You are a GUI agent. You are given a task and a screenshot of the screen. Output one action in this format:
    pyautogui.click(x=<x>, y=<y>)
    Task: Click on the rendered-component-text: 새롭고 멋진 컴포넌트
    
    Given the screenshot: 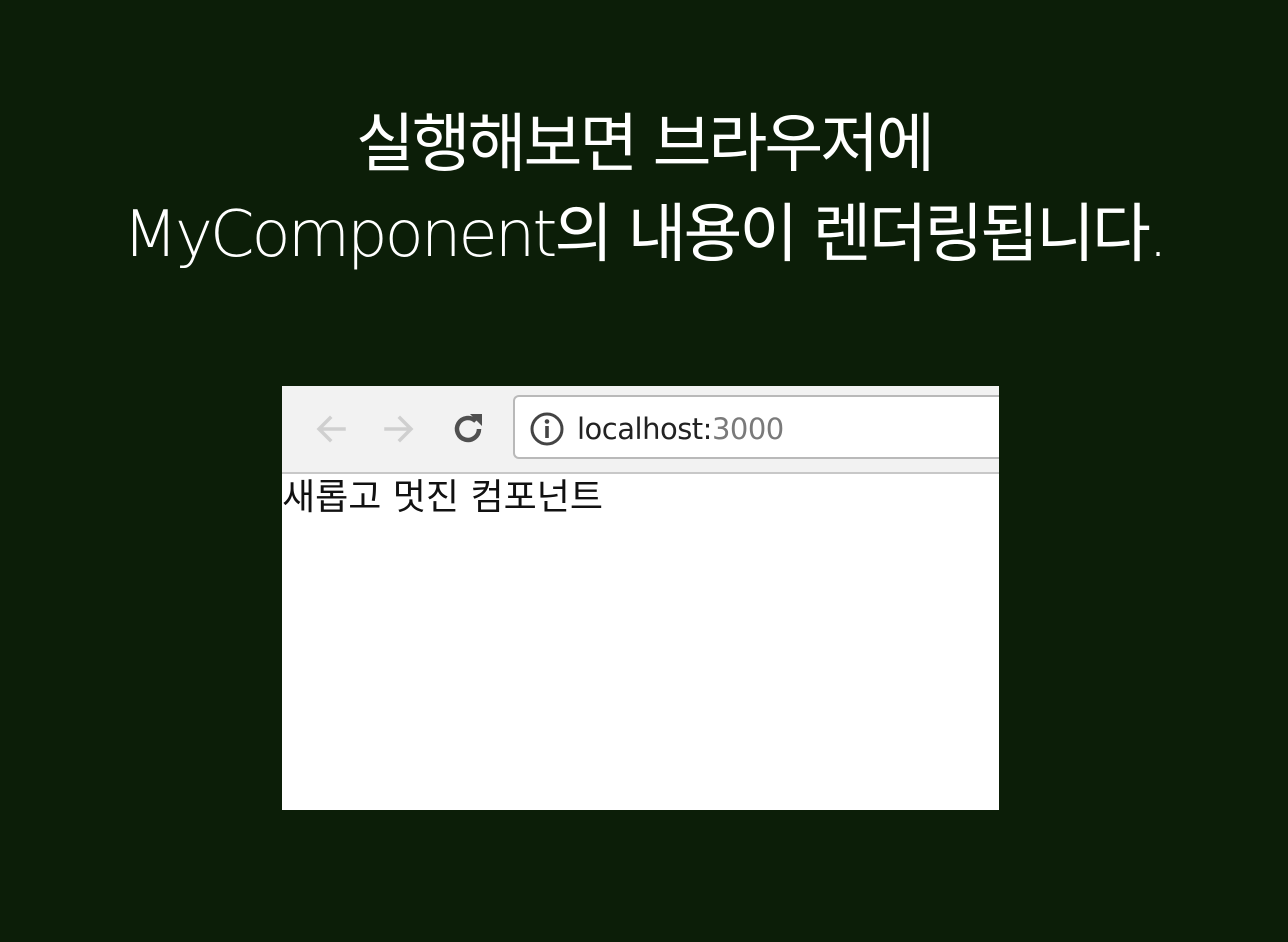 What is the action you would take?
    pyautogui.click(x=442, y=497)
    